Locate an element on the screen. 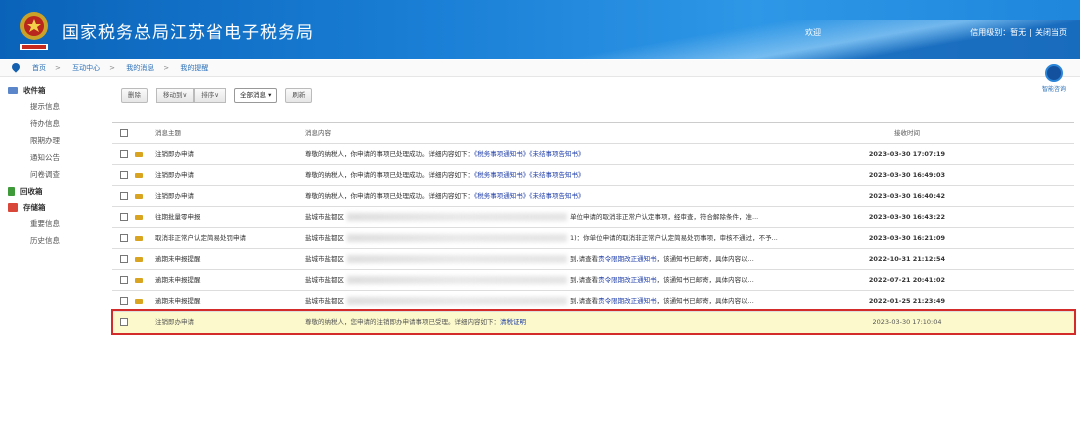  sidebar-item-survey: 问卷调查 is located at coordinates (53, 174).